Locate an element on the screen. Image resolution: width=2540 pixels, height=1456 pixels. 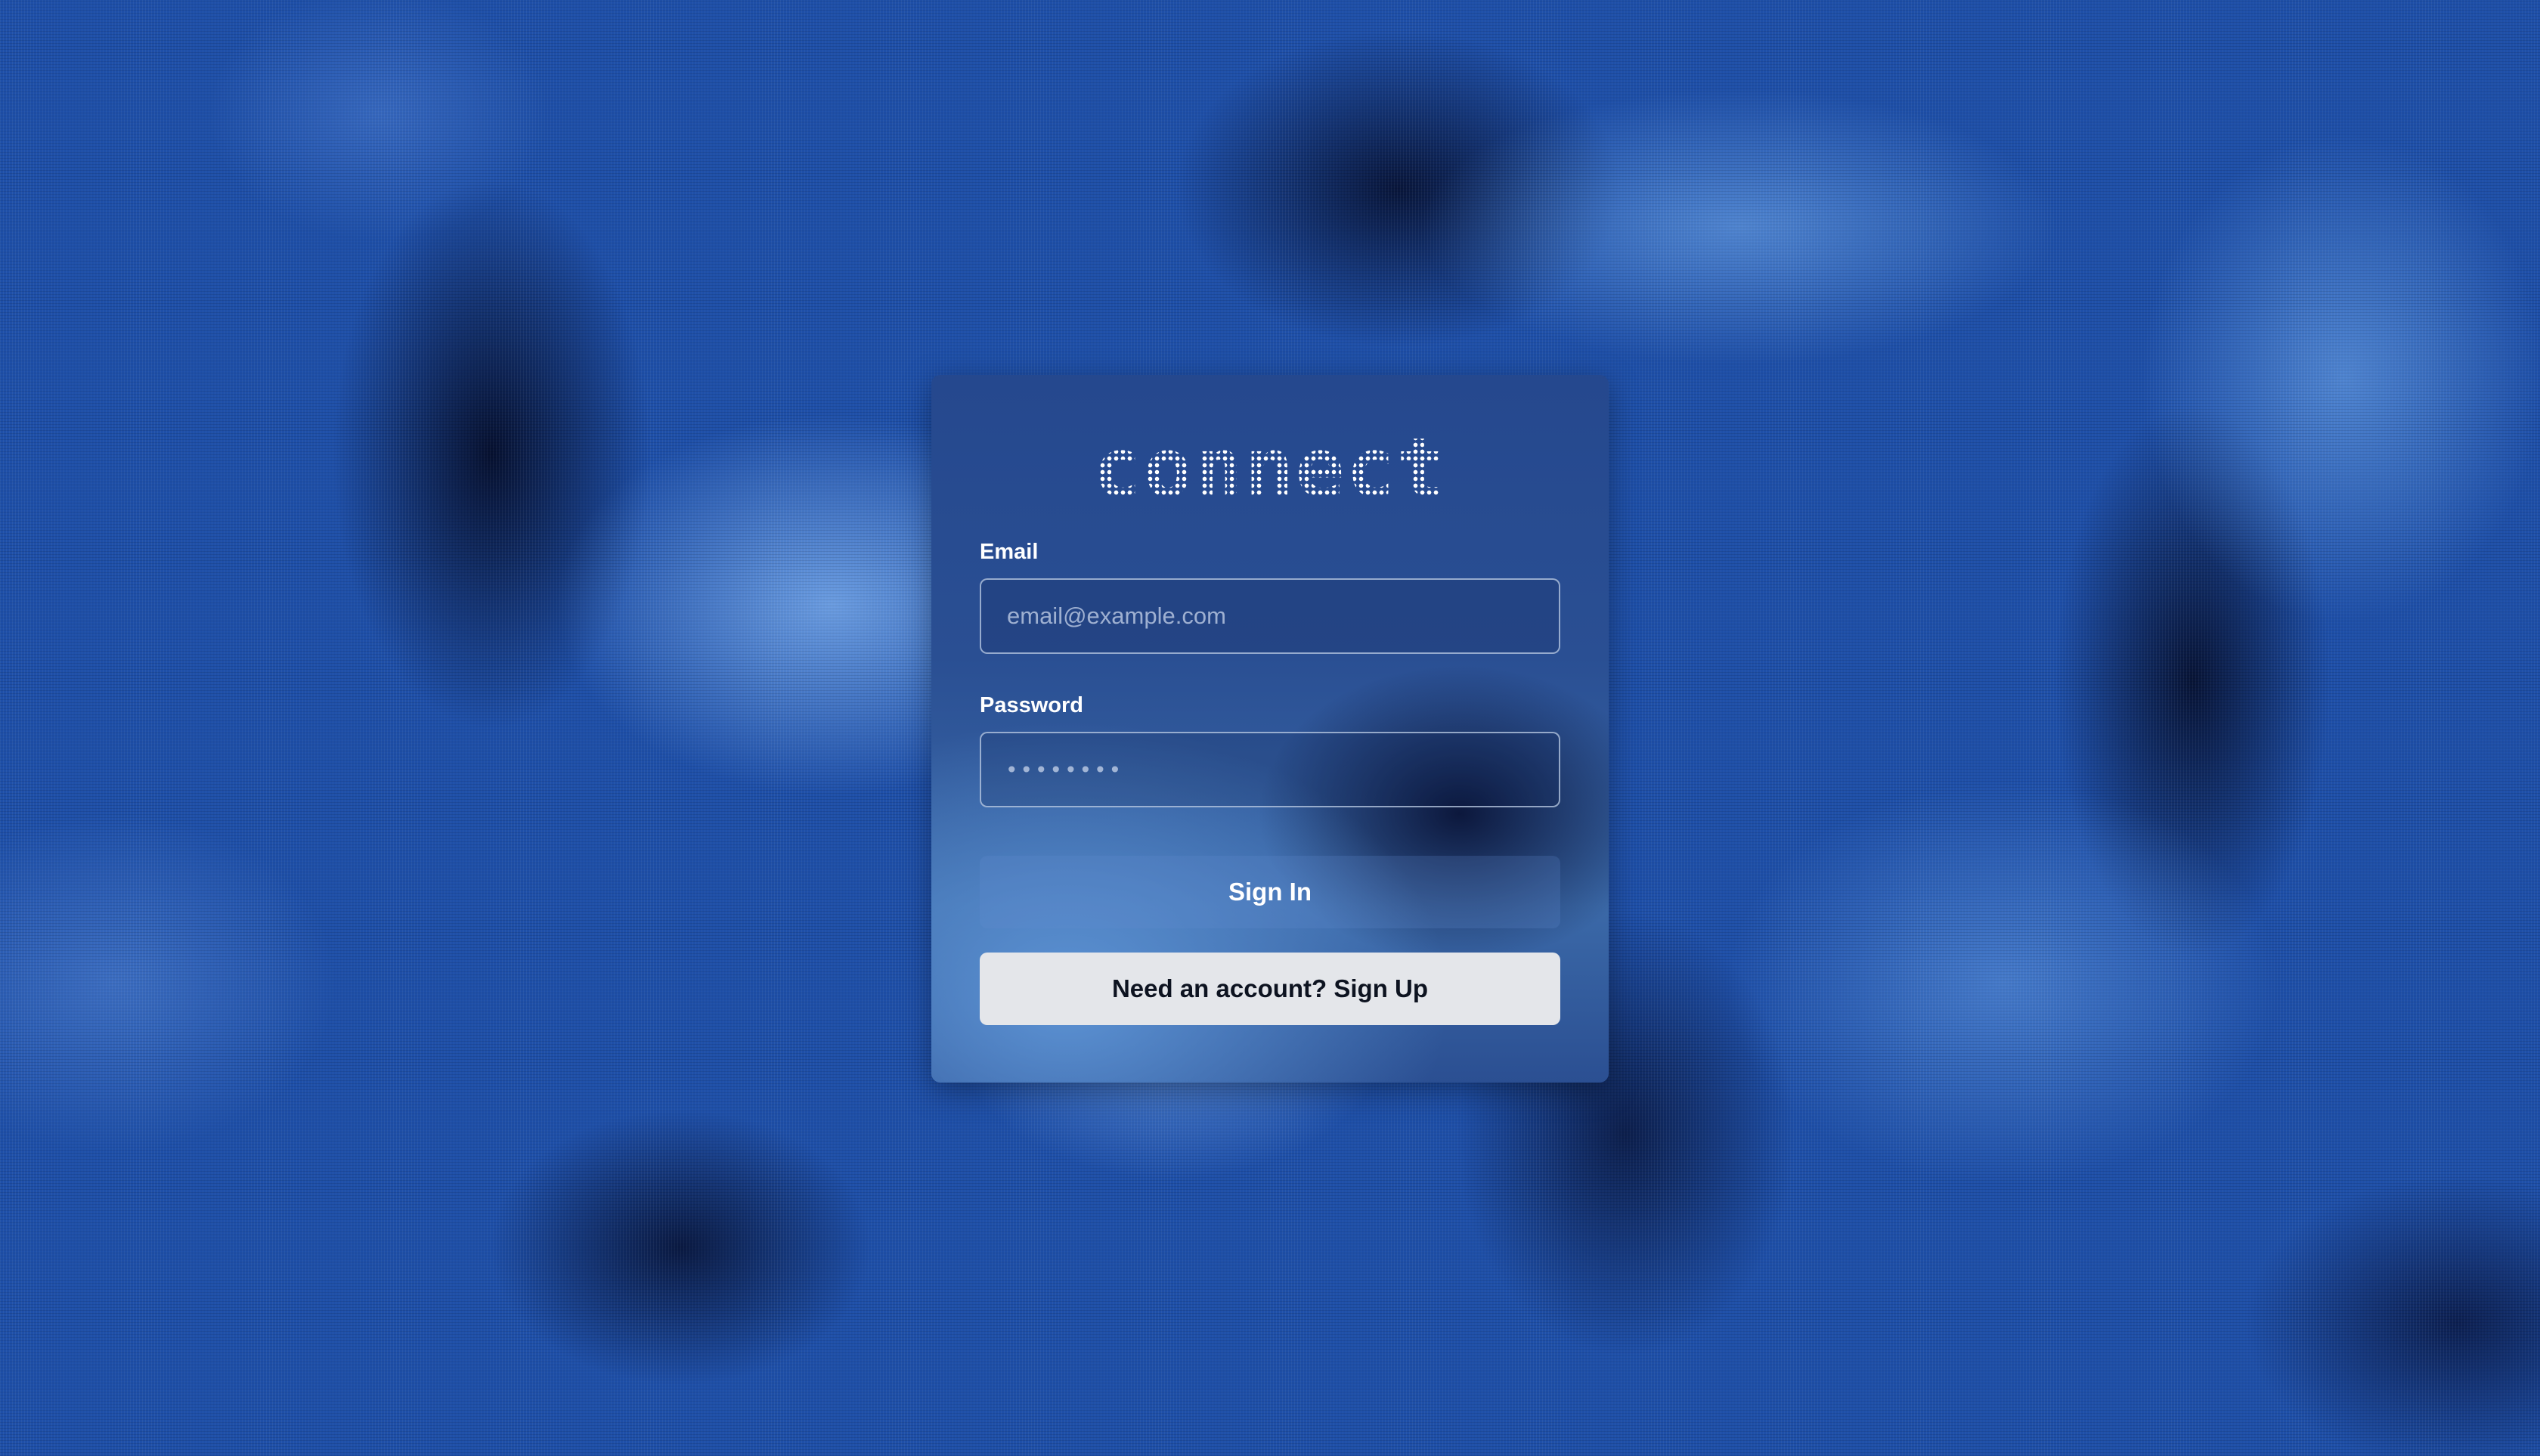
password-input: •••••••• is located at coordinates (1064, 769).